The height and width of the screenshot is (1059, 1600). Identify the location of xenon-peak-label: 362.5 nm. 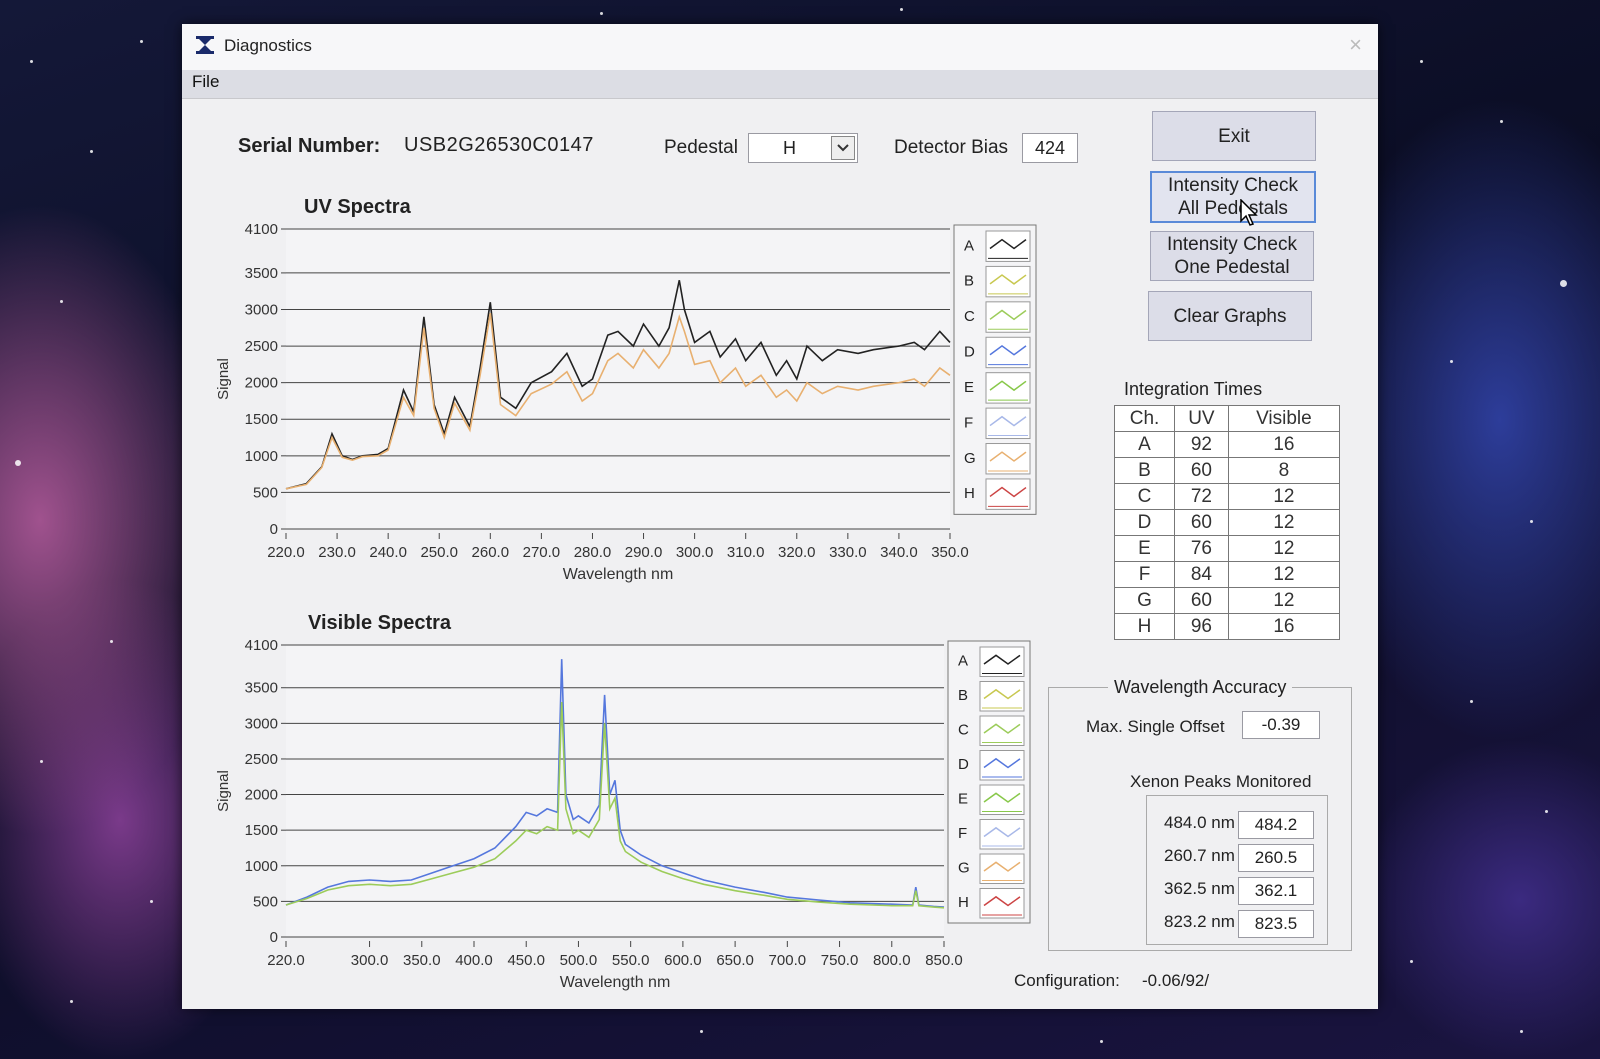
(1199, 888).